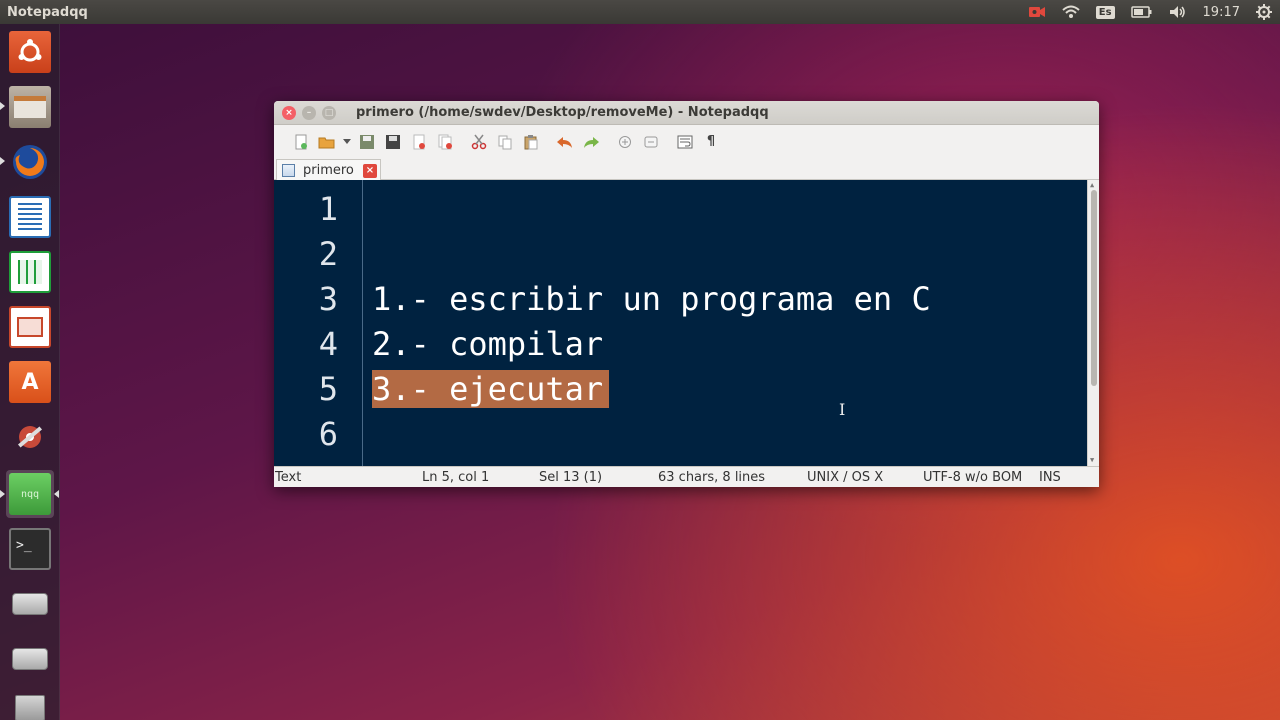 The height and width of the screenshot is (720, 1280). What do you see at coordinates (328, 254) in the screenshot?
I see `line-number: 2` at bounding box center [328, 254].